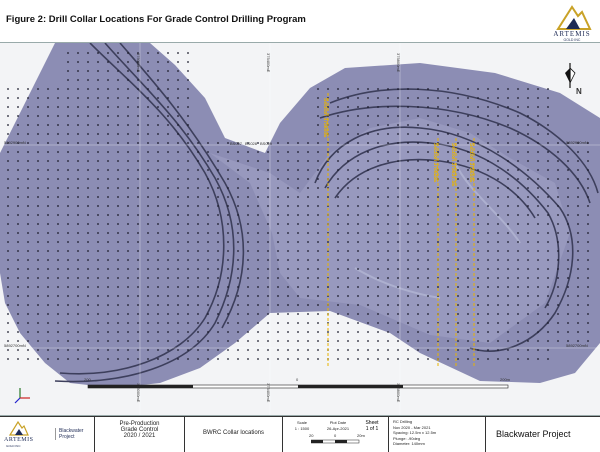 Image resolution: width=600 pixels, height=452 pixels. I want to click on tb-scale-label: Scale, so click(301, 422).